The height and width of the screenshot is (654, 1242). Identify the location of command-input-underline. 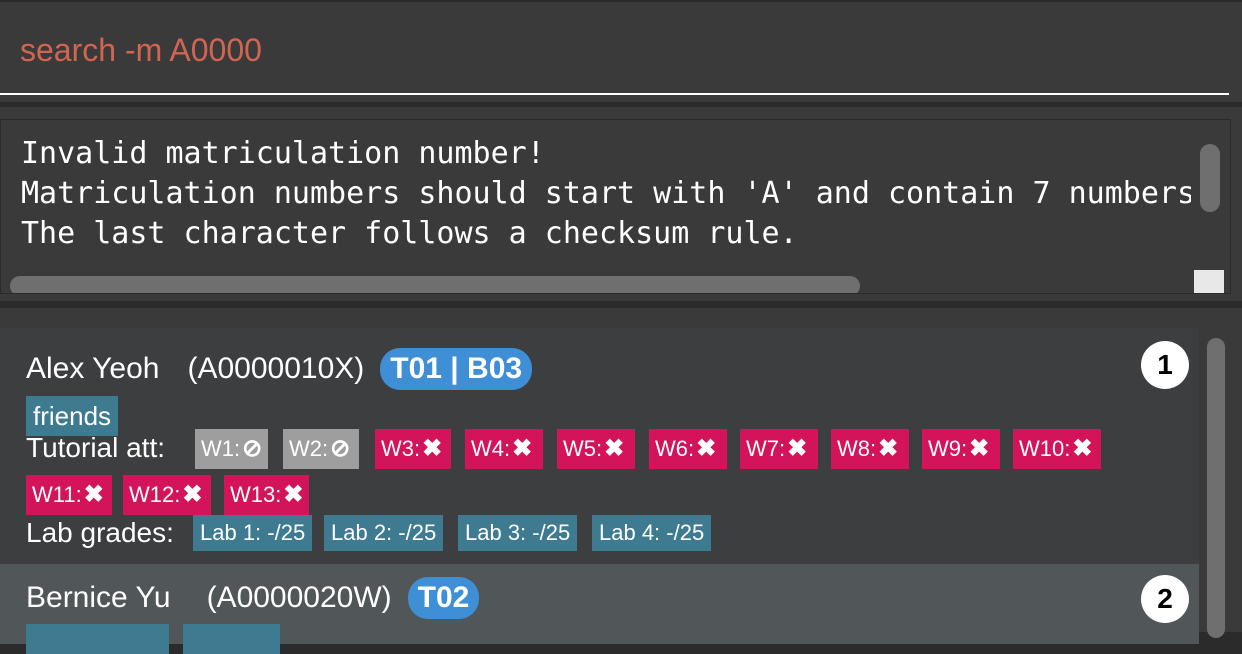
(614, 94).